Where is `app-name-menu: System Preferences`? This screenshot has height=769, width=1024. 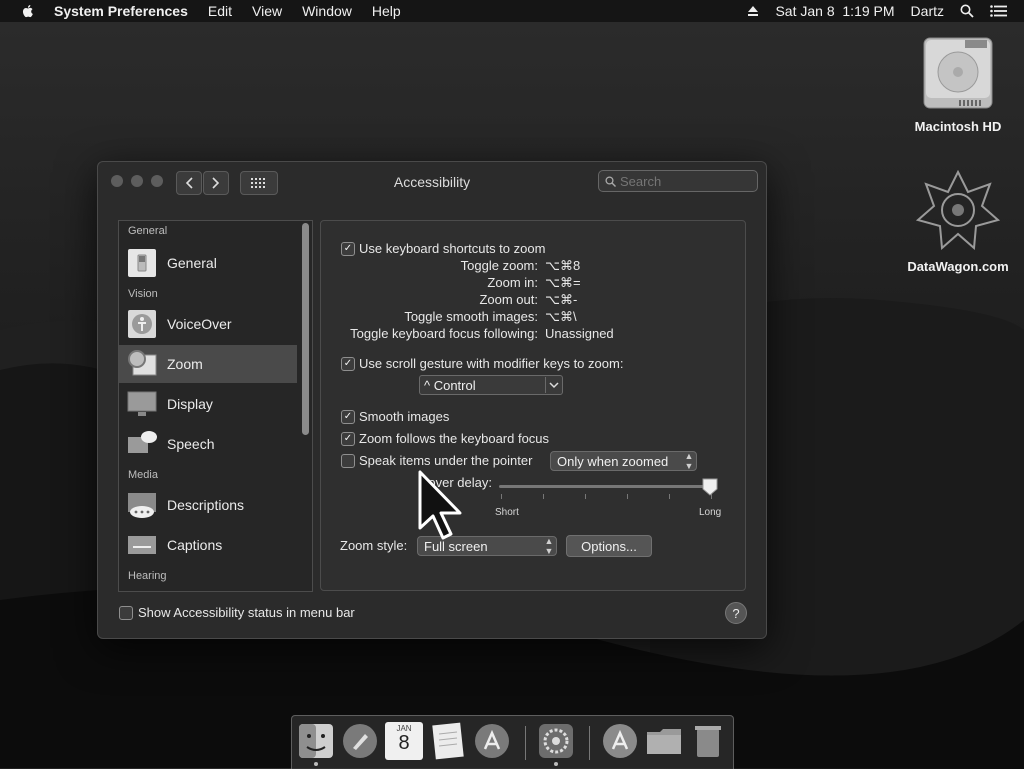
app-name-menu: System Preferences is located at coordinates (121, 11).